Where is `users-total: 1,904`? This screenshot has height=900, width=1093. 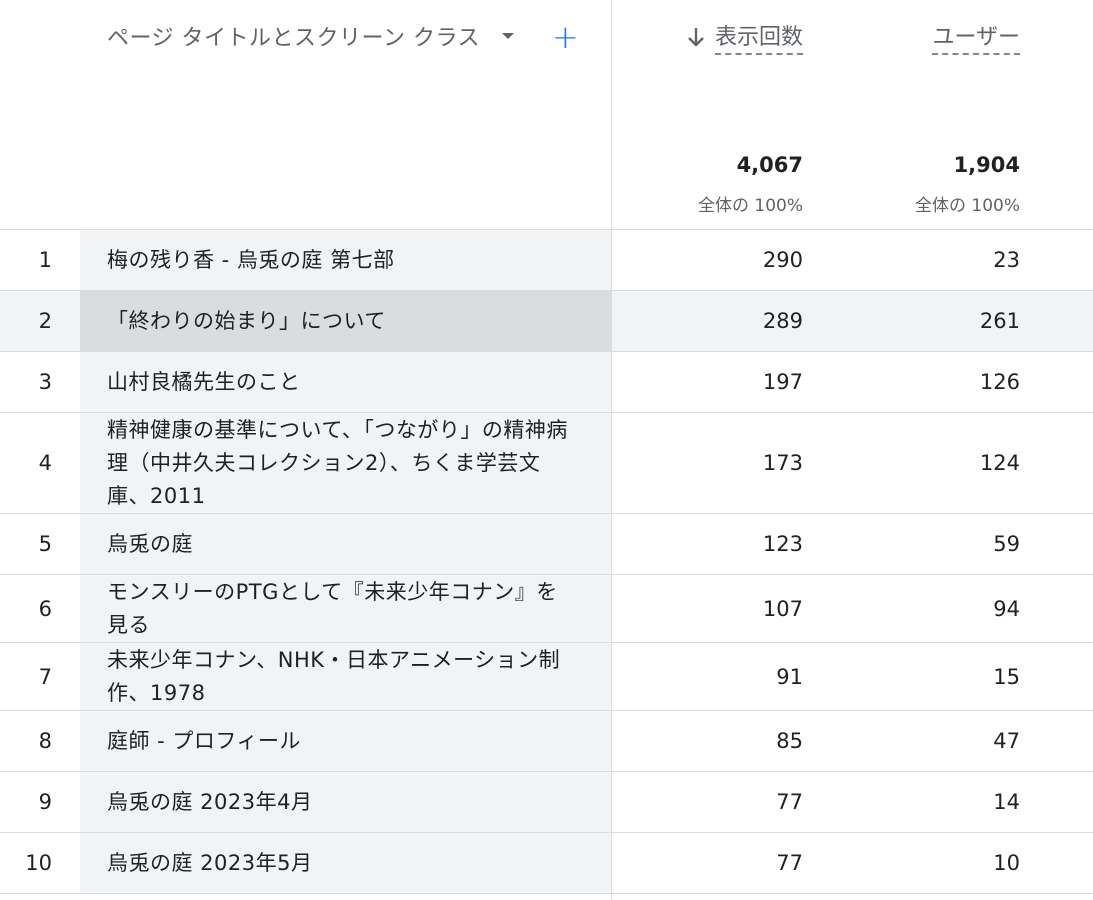 users-total: 1,904 is located at coordinates (986, 165).